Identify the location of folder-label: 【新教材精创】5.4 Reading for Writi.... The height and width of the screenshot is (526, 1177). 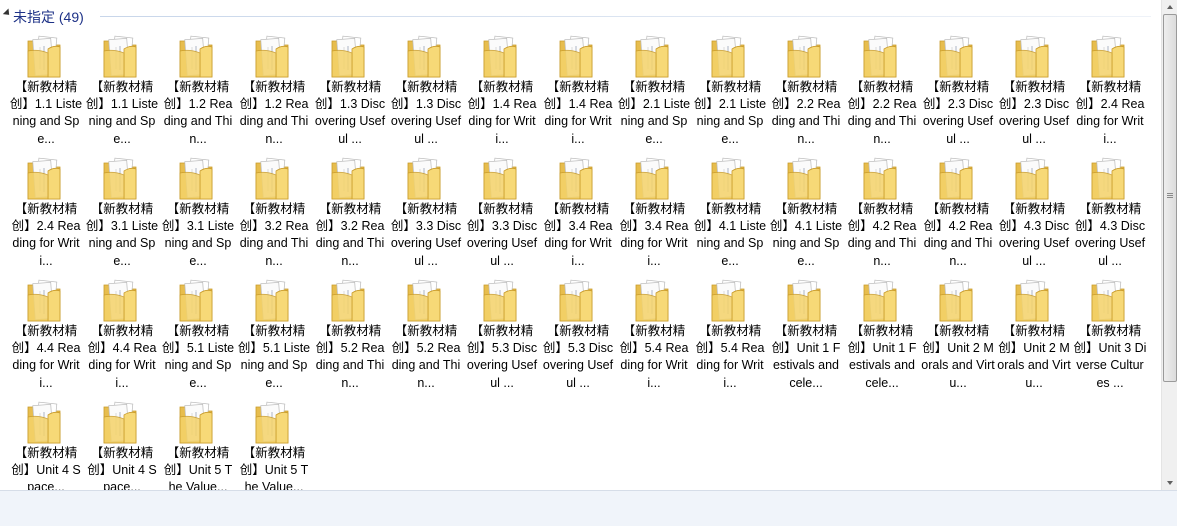
(730, 357).